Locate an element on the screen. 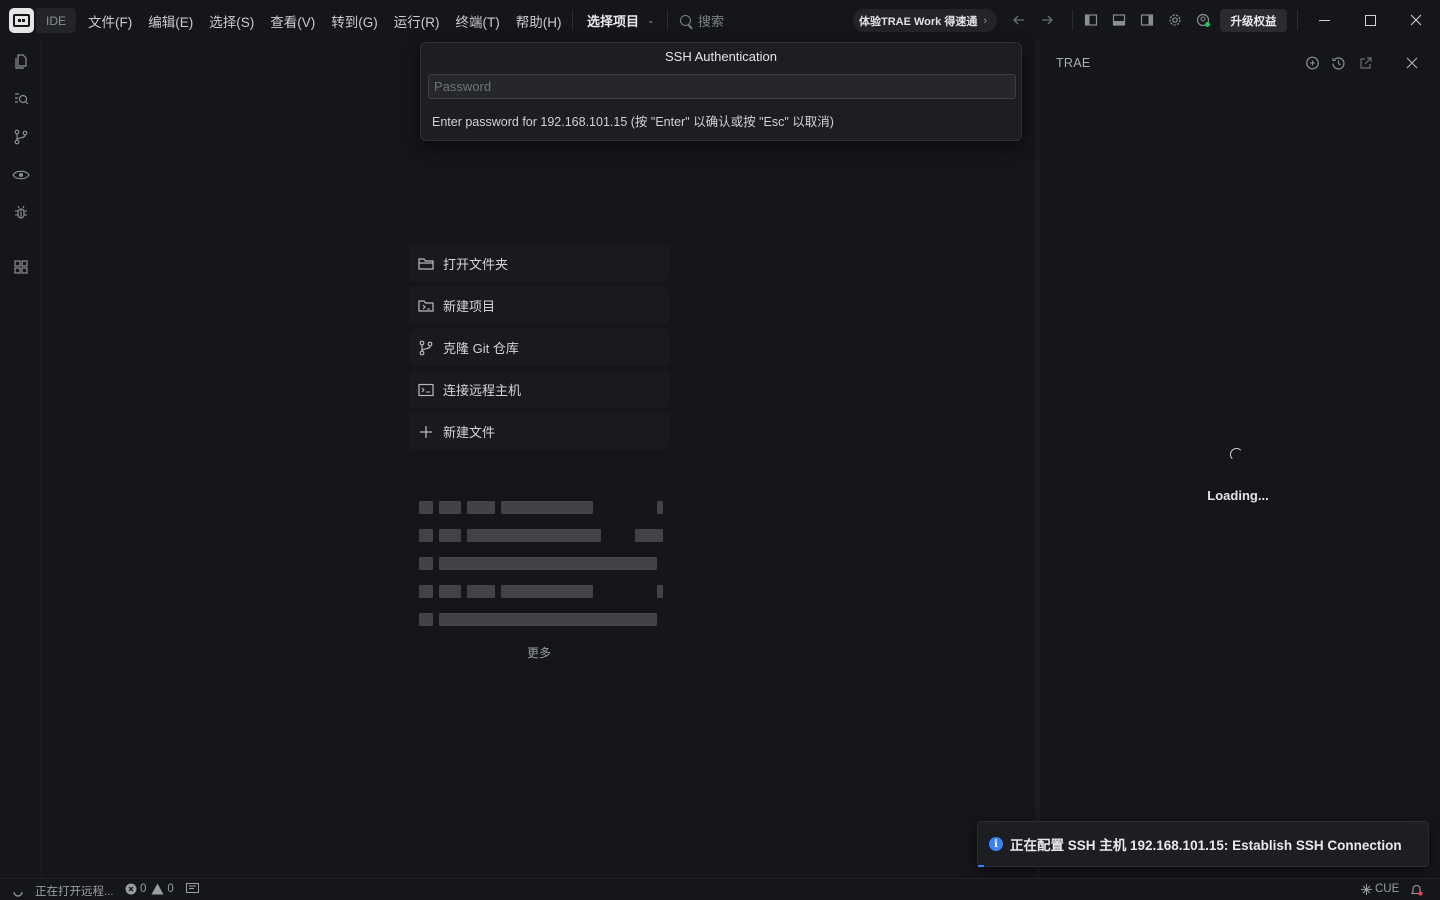 The image size is (1440, 900). welcome-actions: 打开文件夹 新建项目 克隆 Git 仓库 连接远程主机 新建文件 is located at coordinates (539, 350).